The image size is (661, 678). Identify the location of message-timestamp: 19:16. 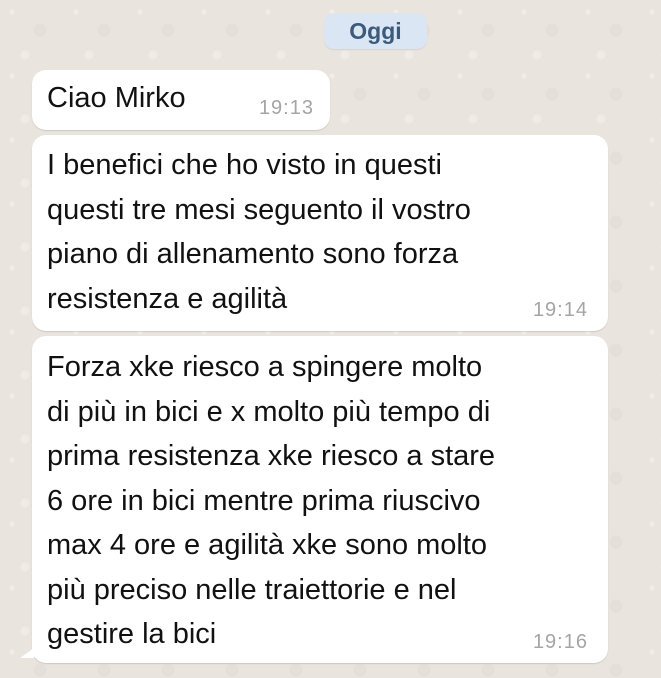
(560, 642).